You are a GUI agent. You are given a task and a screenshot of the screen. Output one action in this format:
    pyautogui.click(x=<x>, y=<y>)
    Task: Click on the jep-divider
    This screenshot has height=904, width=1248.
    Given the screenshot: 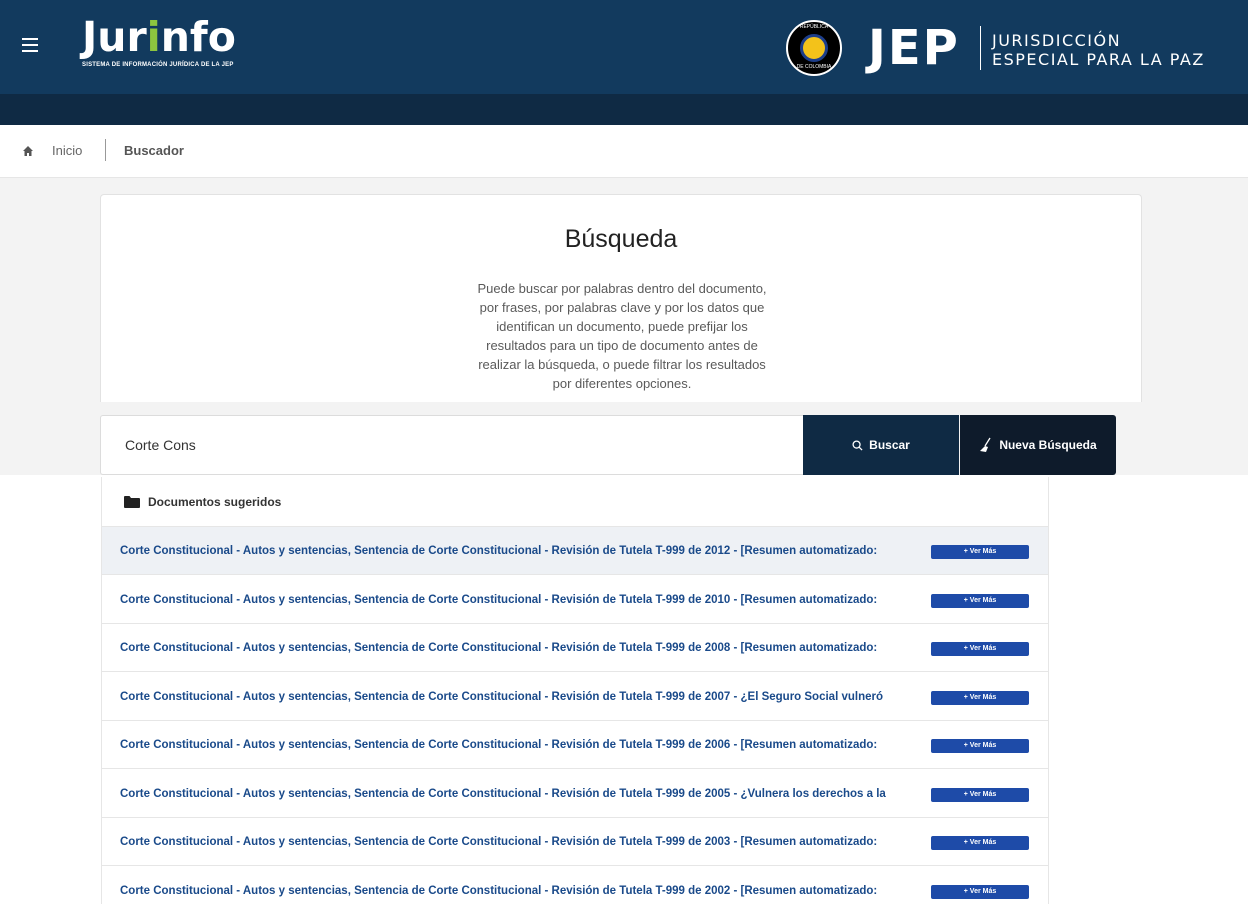 What is the action you would take?
    pyautogui.click(x=980, y=48)
    